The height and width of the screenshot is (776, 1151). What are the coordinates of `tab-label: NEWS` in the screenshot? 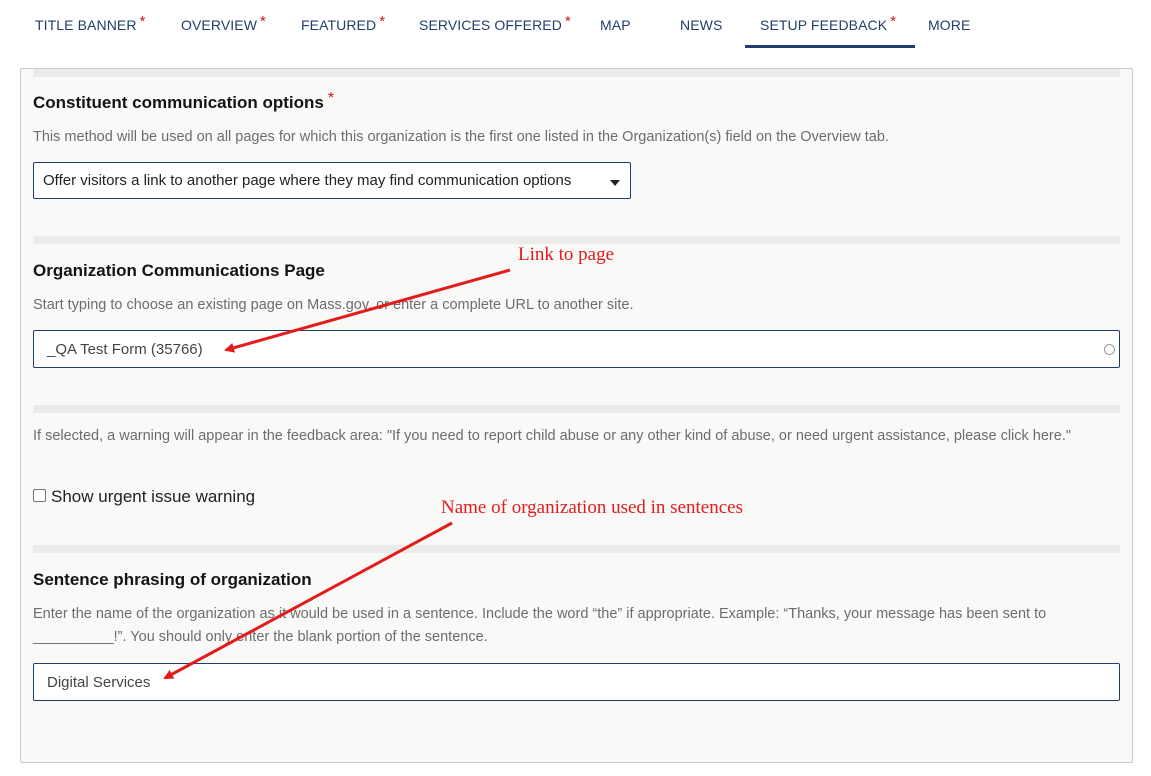 It's located at (701, 25).